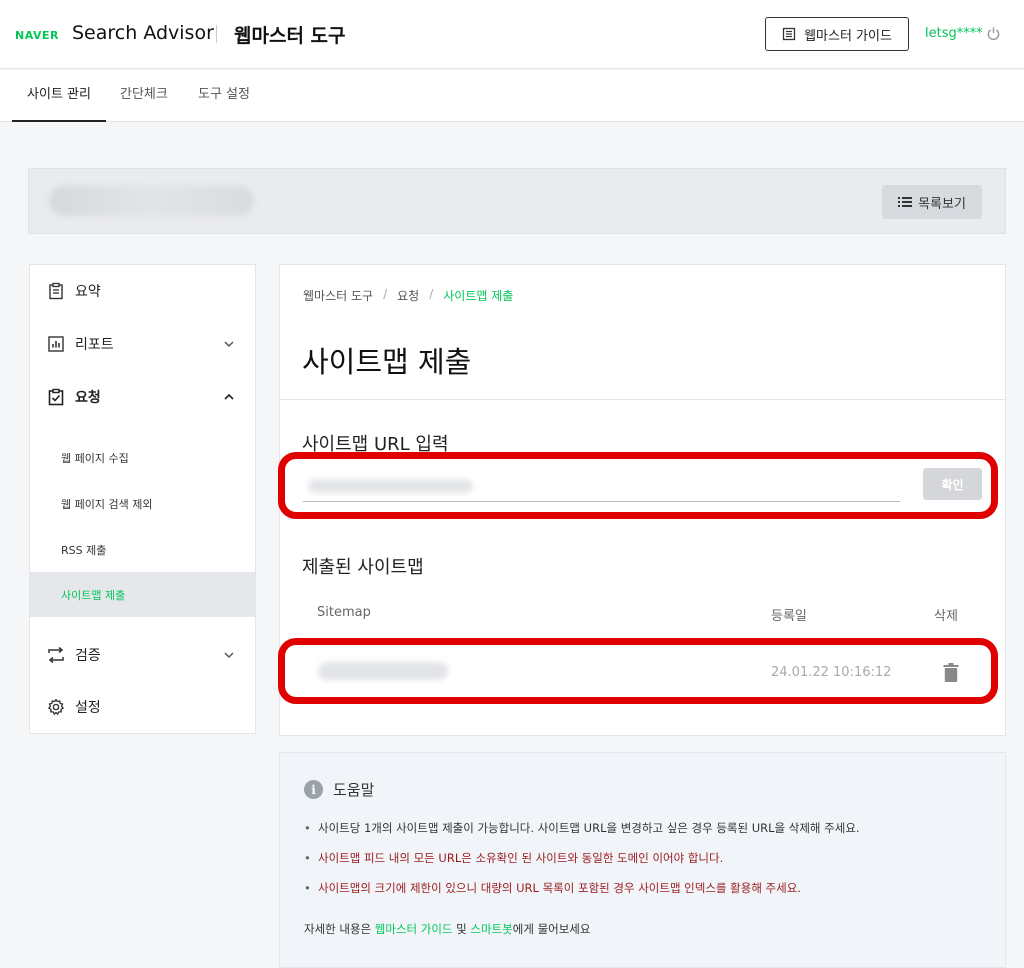 Image resolution: width=1024 pixels, height=968 pixels. I want to click on breadcrumb: 웹마스터 도구 / 요청 / 사이트맵 제출, so click(408, 295).